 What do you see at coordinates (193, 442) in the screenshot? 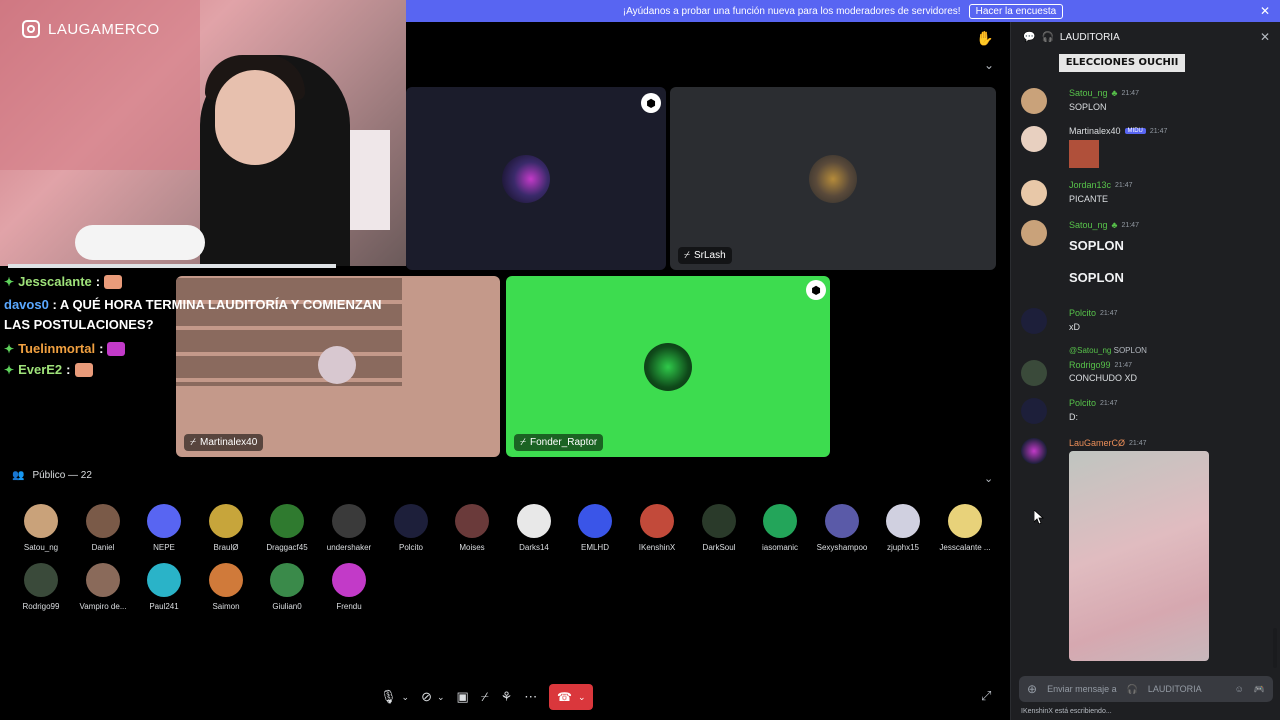
I see `muted-mic-icon: ⌿` at bounding box center [193, 442].